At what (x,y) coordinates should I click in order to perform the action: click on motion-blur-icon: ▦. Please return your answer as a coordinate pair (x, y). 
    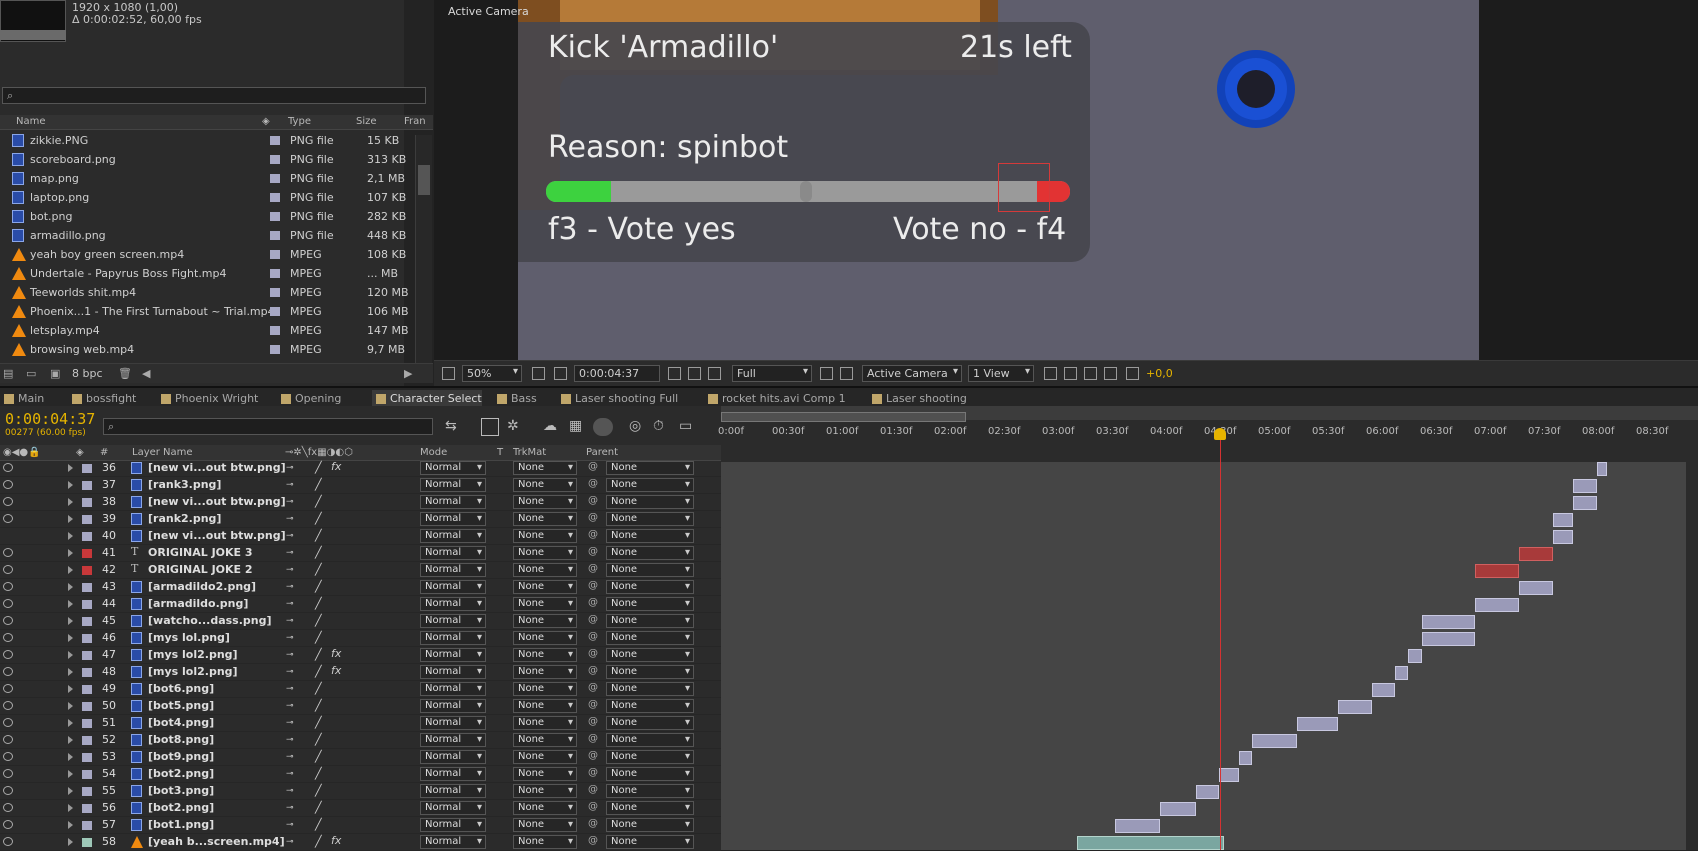
    Looking at the image, I should click on (575, 426).